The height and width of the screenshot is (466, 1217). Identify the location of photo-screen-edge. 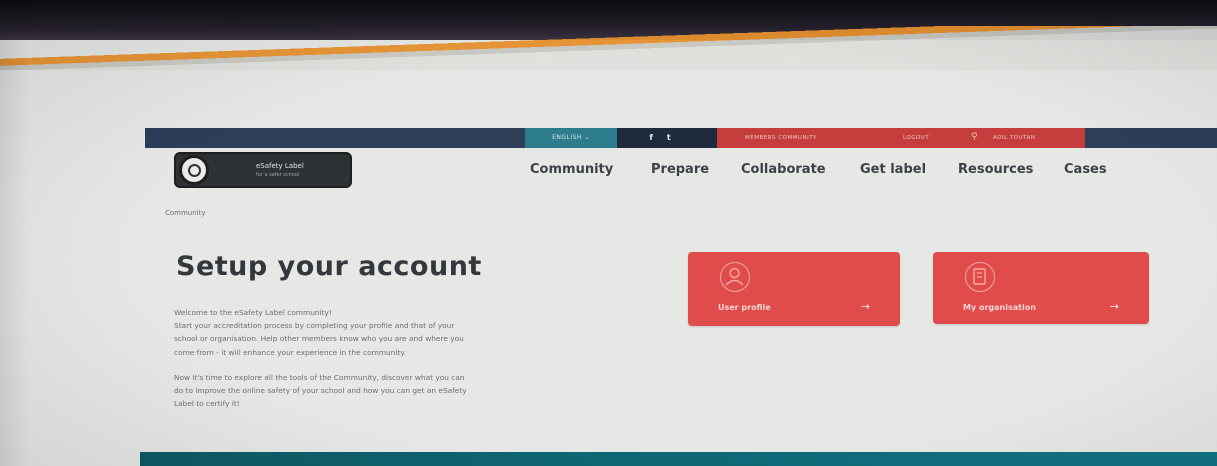
(608, 48).